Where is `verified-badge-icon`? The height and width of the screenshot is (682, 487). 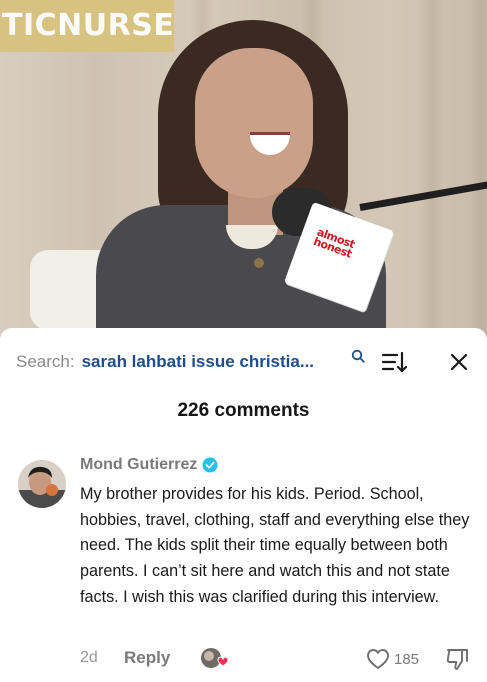
verified-badge-icon is located at coordinates (210, 465).